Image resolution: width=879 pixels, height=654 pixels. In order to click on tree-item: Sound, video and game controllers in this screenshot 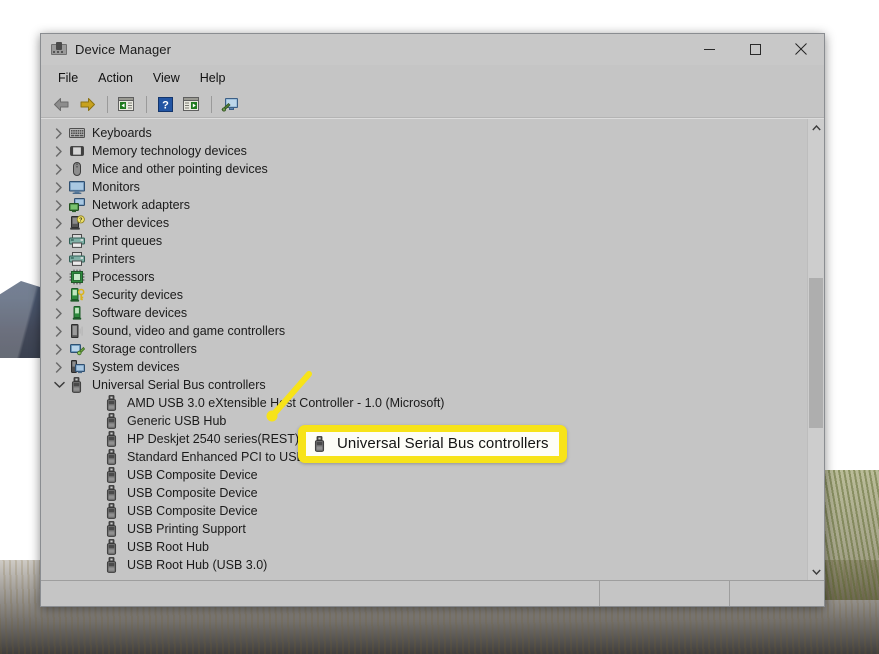, I will do `click(424, 331)`.